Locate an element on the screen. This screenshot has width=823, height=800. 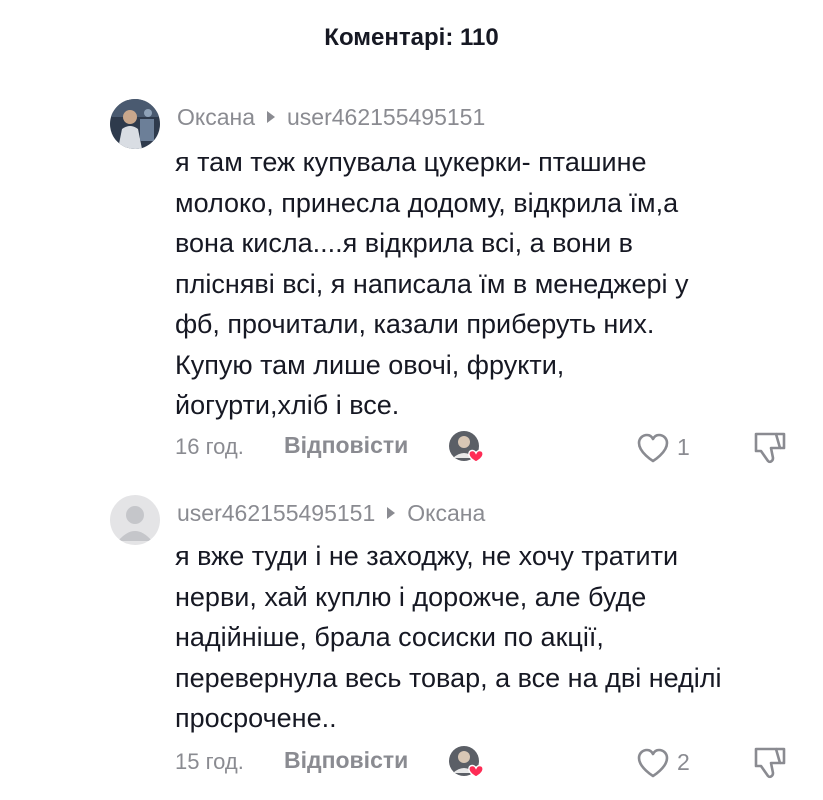
reply-to-name: user462155495151 is located at coordinates (386, 117).